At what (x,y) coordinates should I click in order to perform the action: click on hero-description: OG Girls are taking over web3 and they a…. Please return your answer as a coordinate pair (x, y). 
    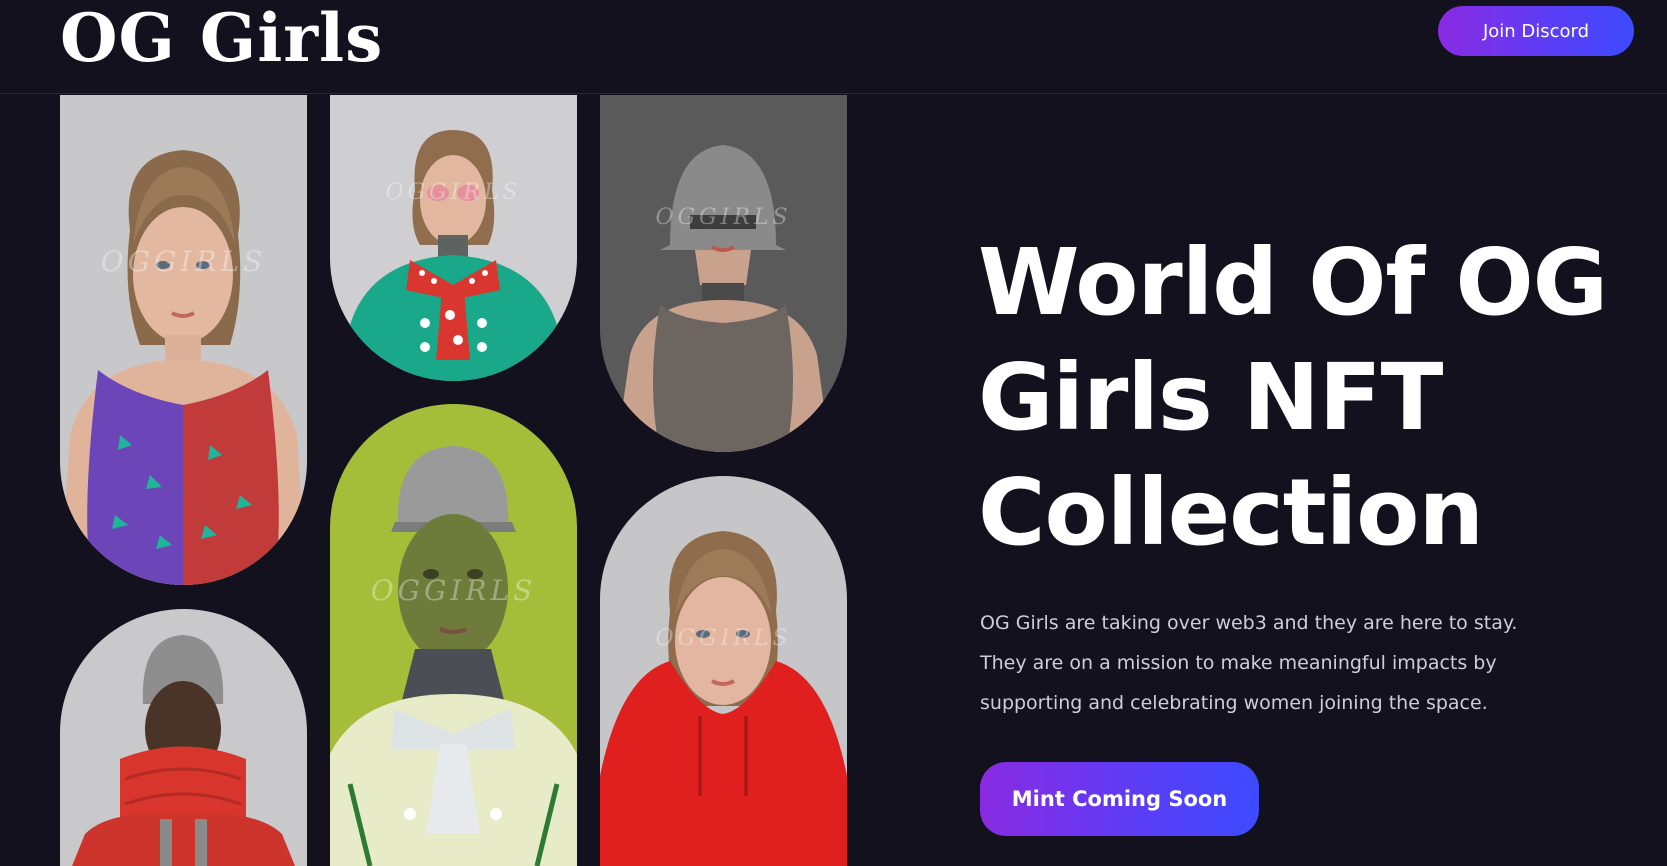
    Looking at the image, I should click on (1249, 663).